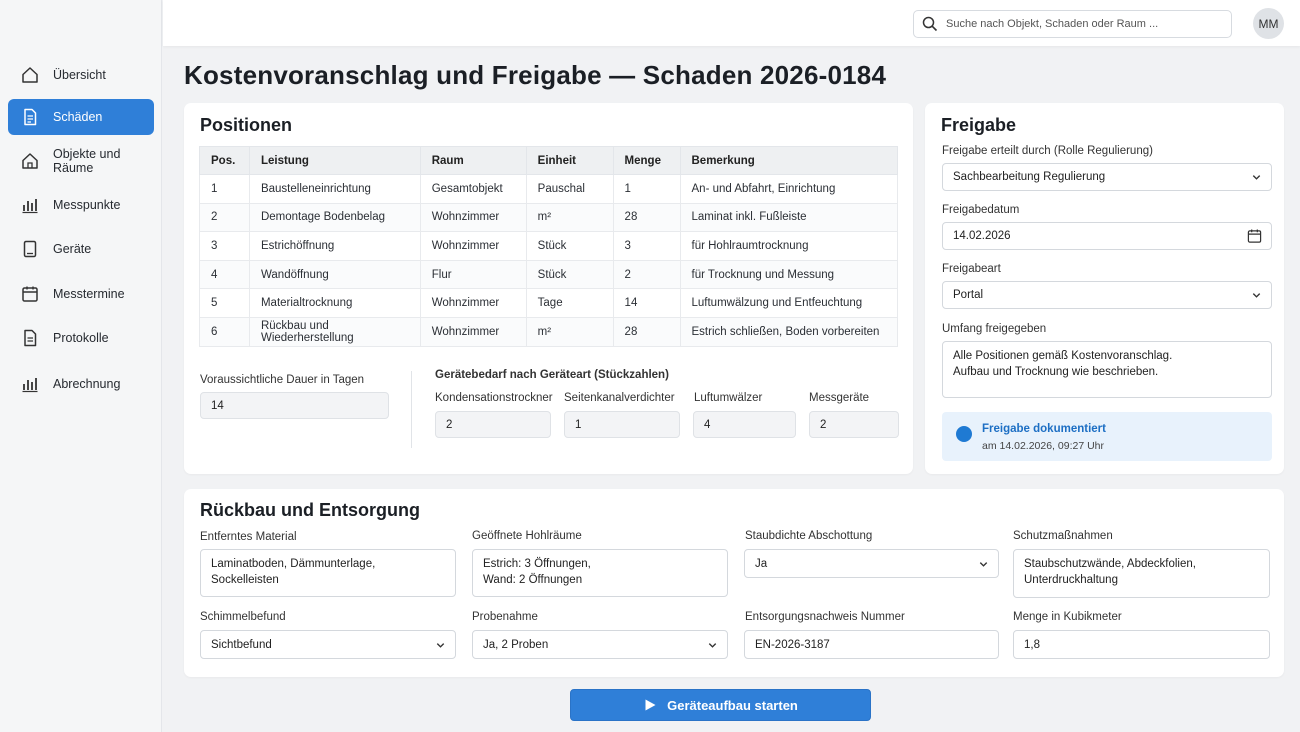  What do you see at coordinates (473, 160) in the screenshot?
I see `column-header: Raum` at bounding box center [473, 160].